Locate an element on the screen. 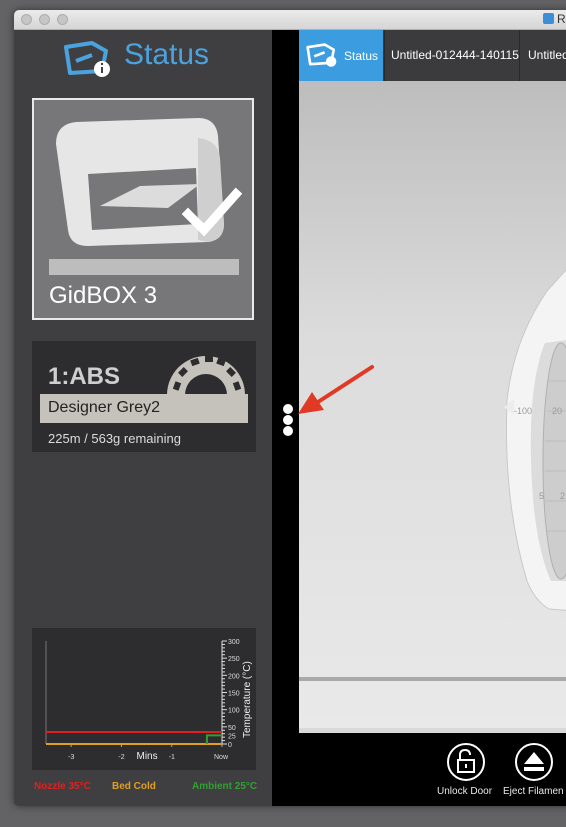 Image resolution: width=566 pixels, height=827 pixels. zoom-window-button is located at coordinates (62, 19).